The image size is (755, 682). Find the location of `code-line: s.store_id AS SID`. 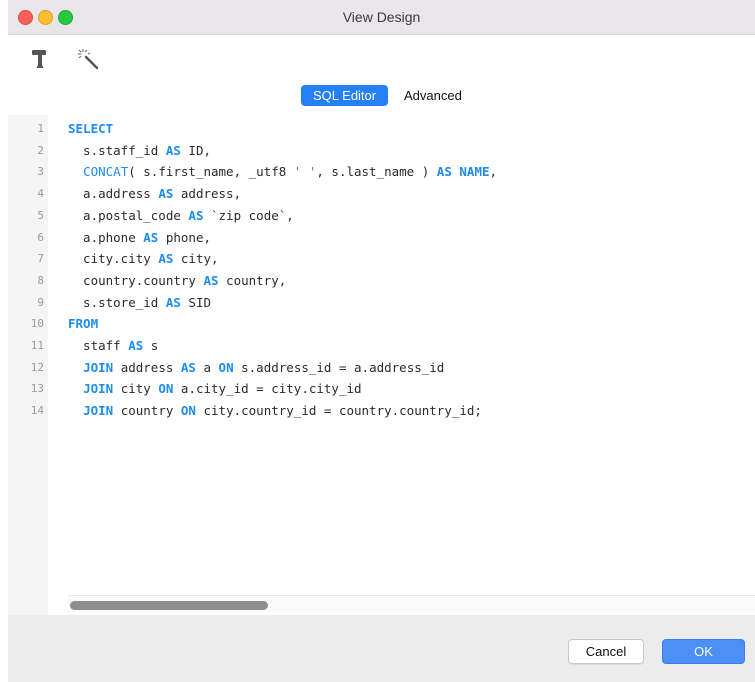

code-line: s.store_id AS SID is located at coordinates (139, 303).